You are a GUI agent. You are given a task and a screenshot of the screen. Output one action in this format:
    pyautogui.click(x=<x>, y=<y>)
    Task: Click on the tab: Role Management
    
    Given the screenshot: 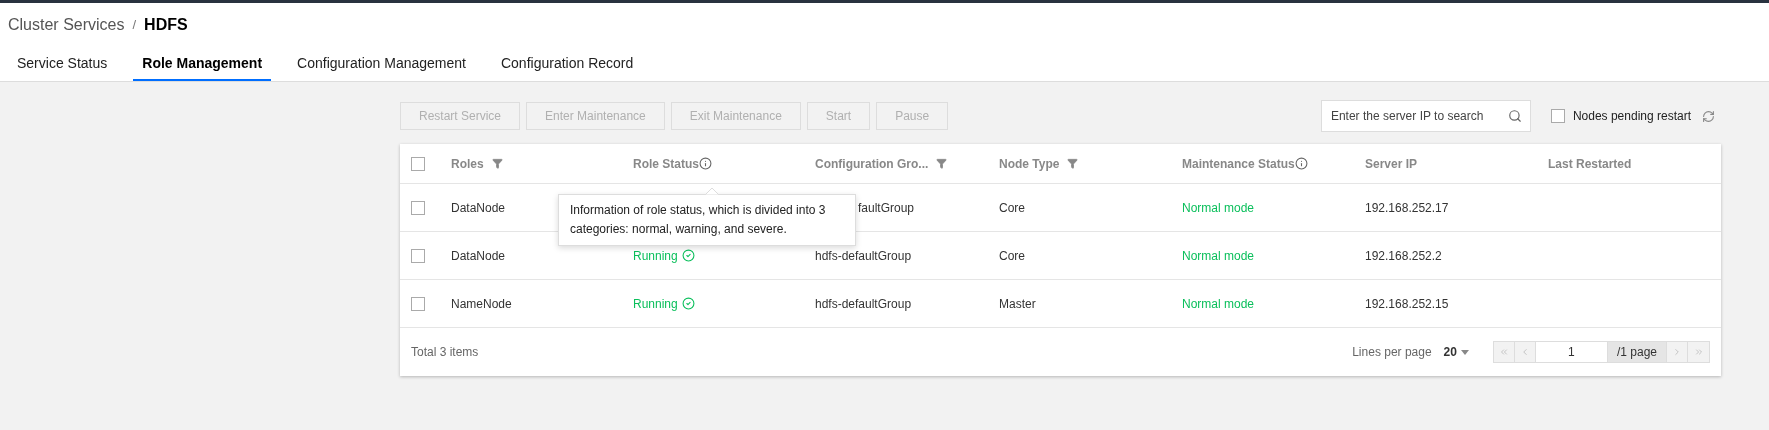 What is the action you would take?
    pyautogui.click(x=202, y=64)
    